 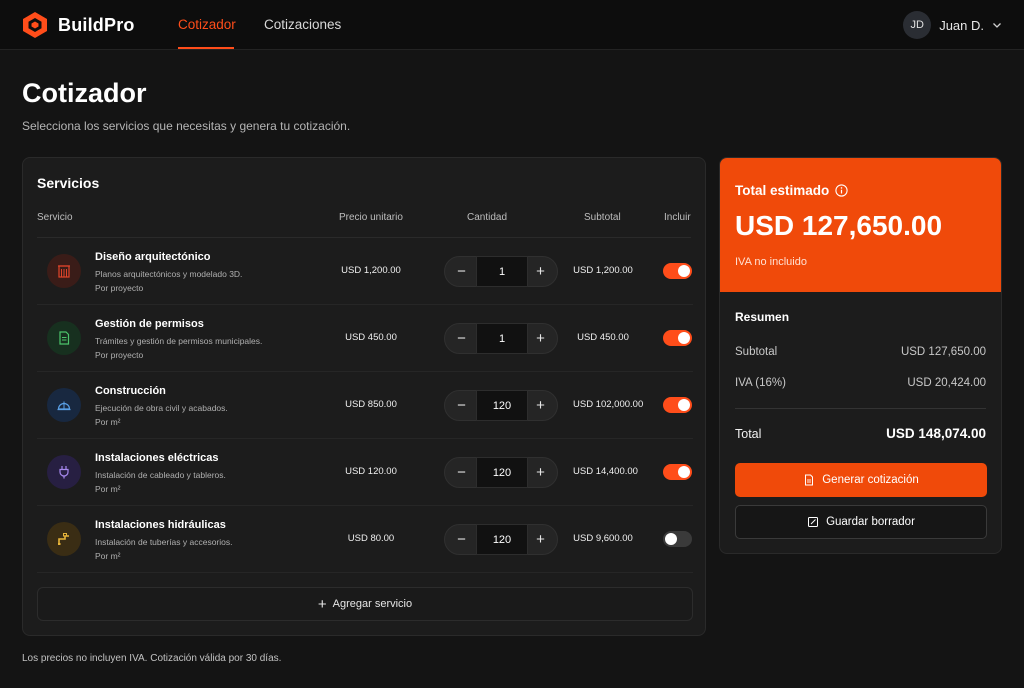 I want to click on building-icon, so click(x=64, y=271).